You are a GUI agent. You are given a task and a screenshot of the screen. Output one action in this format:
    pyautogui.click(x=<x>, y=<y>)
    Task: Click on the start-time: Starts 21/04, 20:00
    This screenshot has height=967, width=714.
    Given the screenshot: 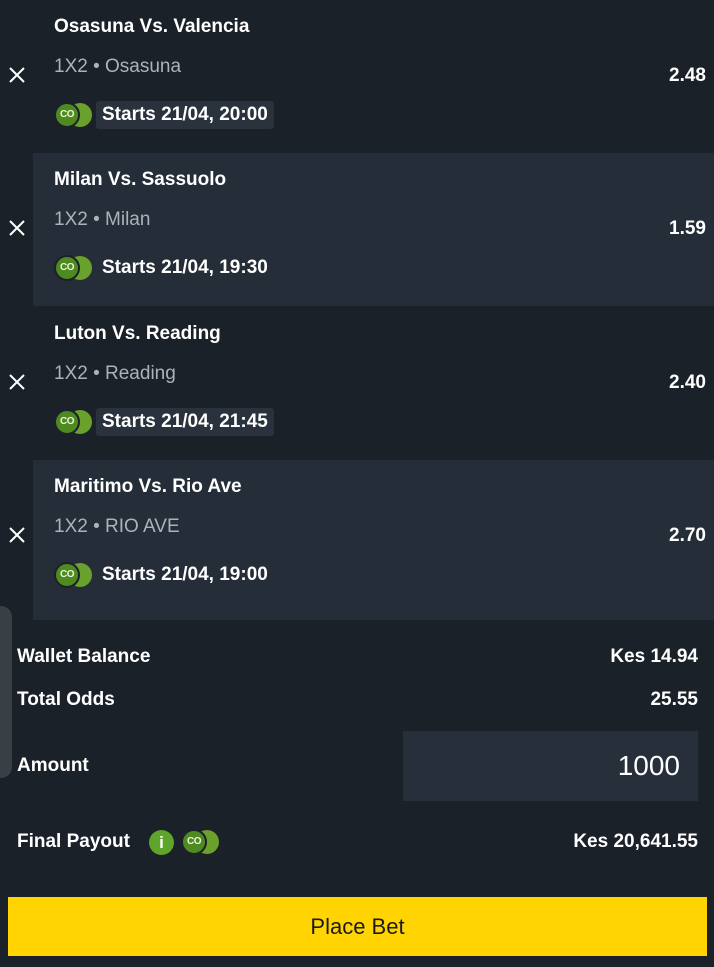 What is the action you would take?
    pyautogui.click(x=185, y=115)
    